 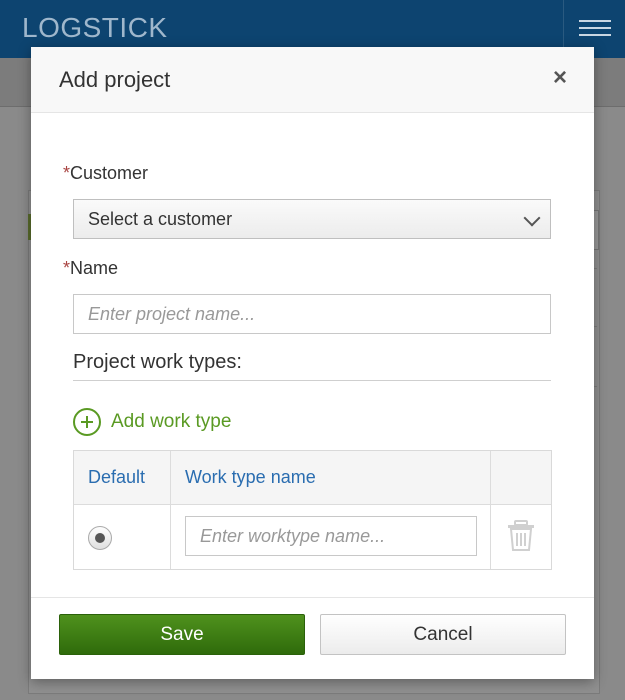 I want to click on app-title: LOGSTICK, so click(x=95, y=27).